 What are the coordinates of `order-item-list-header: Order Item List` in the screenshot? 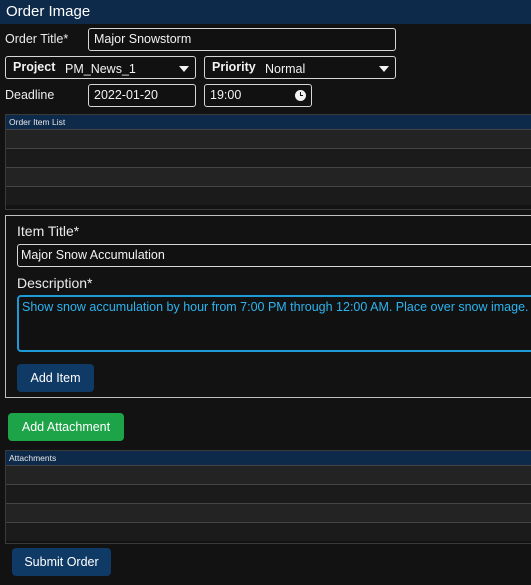 It's located at (268, 122).